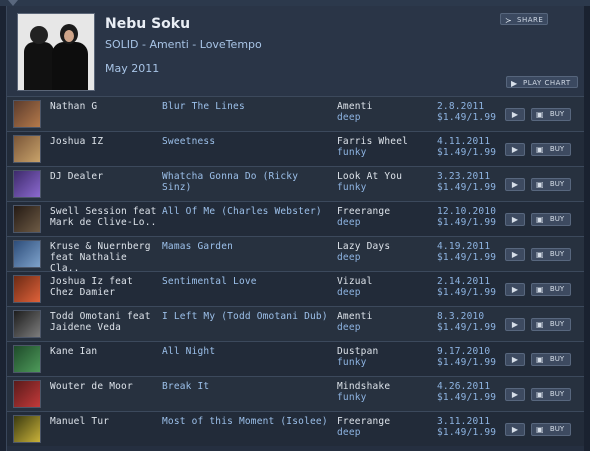  What do you see at coordinates (247, 281) in the screenshot?
I see `track-title: Sentimental Love` at bounding box center [247, 281].